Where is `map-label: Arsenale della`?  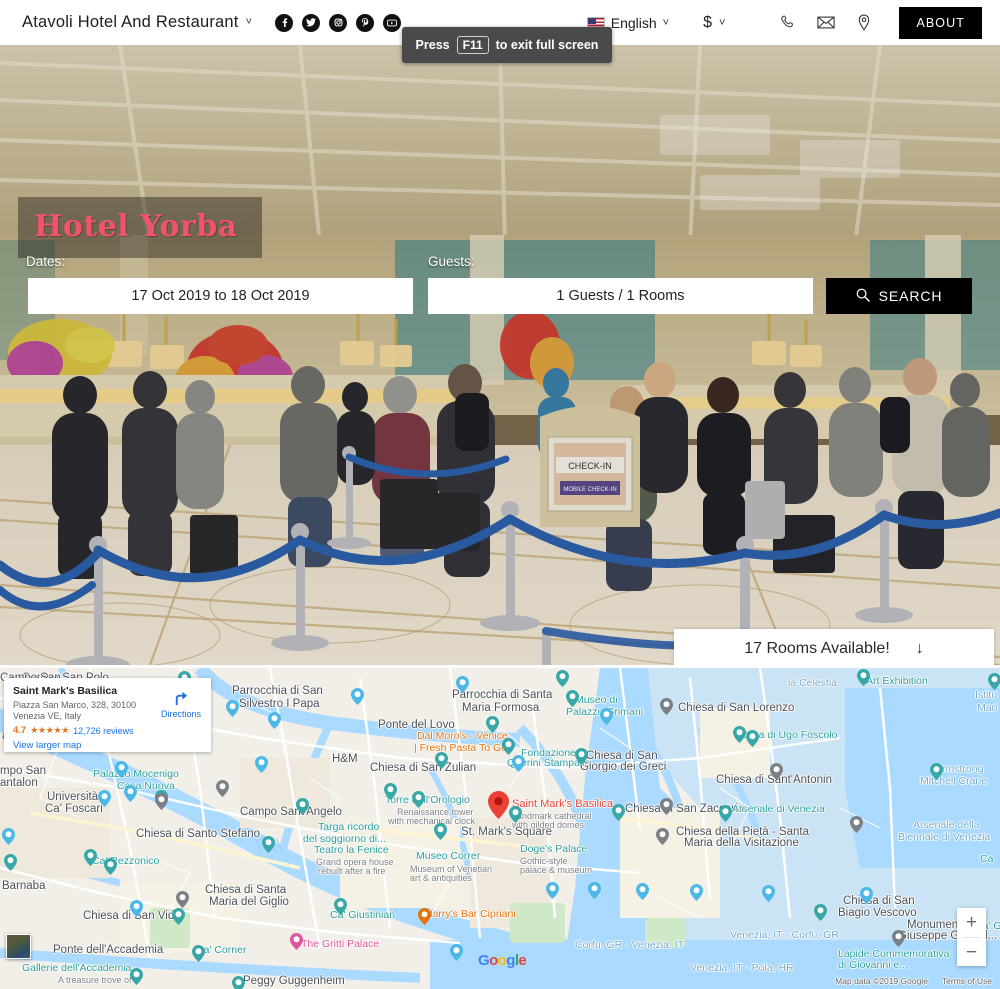 map-label: Arsenale della is located at coordinates (946, 825).